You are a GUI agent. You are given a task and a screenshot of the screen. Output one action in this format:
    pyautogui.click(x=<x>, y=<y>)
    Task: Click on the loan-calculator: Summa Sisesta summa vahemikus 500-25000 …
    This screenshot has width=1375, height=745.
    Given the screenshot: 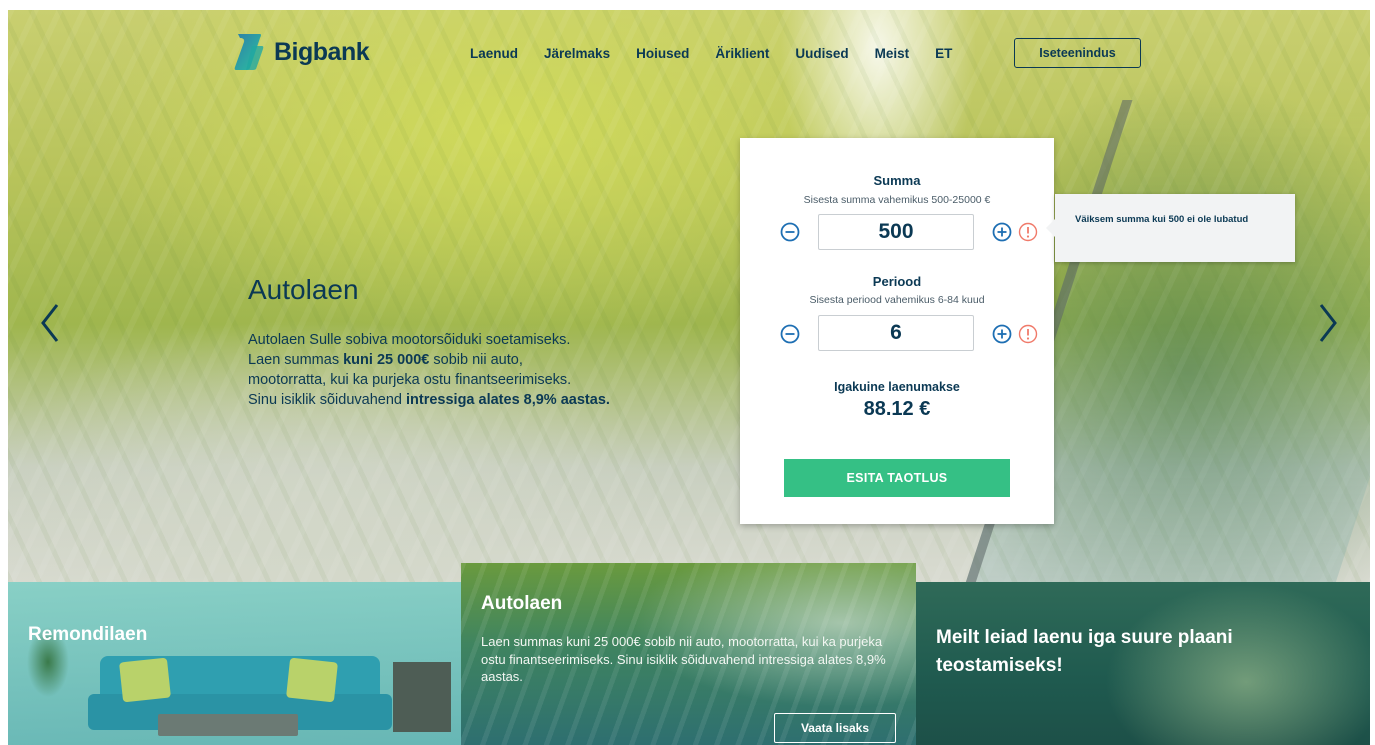 What is the action you would take?
    pyautogui.click(x=897, y=331)
    